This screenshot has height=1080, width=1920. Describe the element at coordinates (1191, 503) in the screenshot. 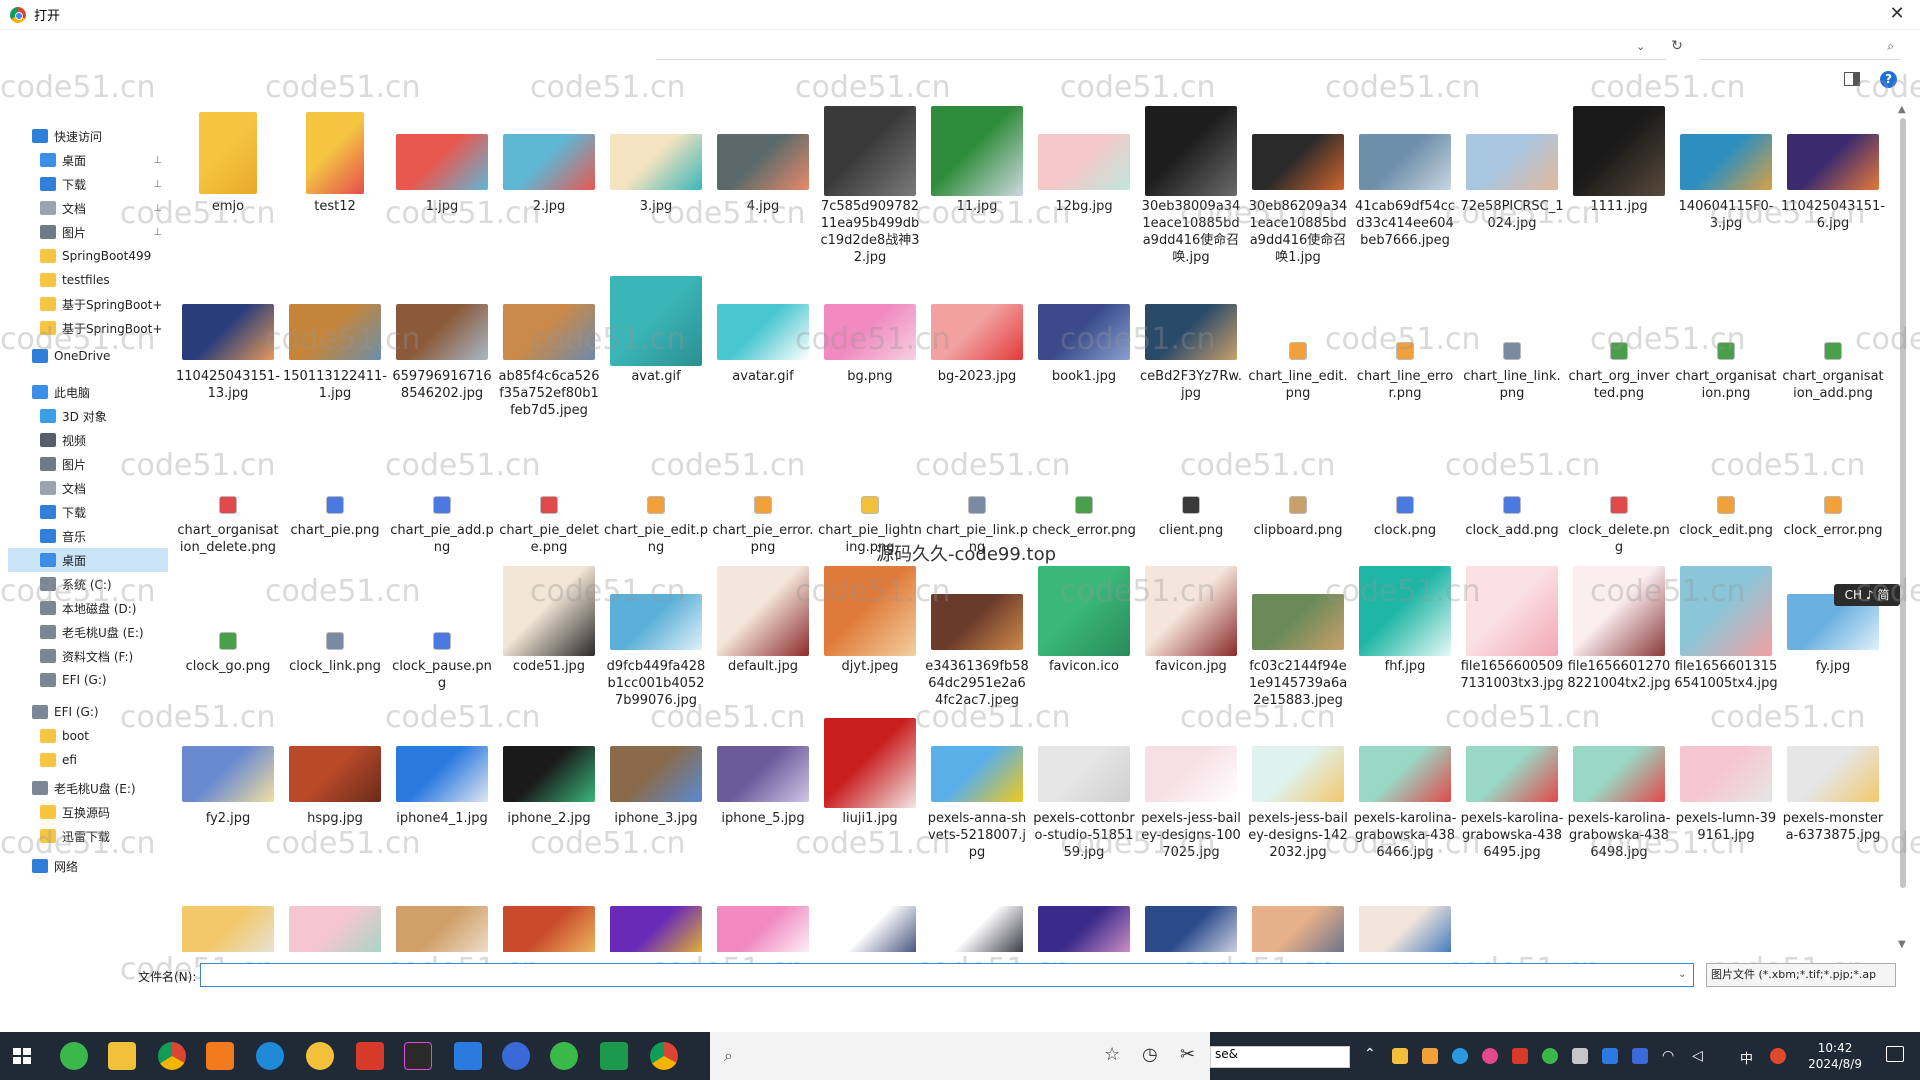

I see `file-item: client.png` at that location.